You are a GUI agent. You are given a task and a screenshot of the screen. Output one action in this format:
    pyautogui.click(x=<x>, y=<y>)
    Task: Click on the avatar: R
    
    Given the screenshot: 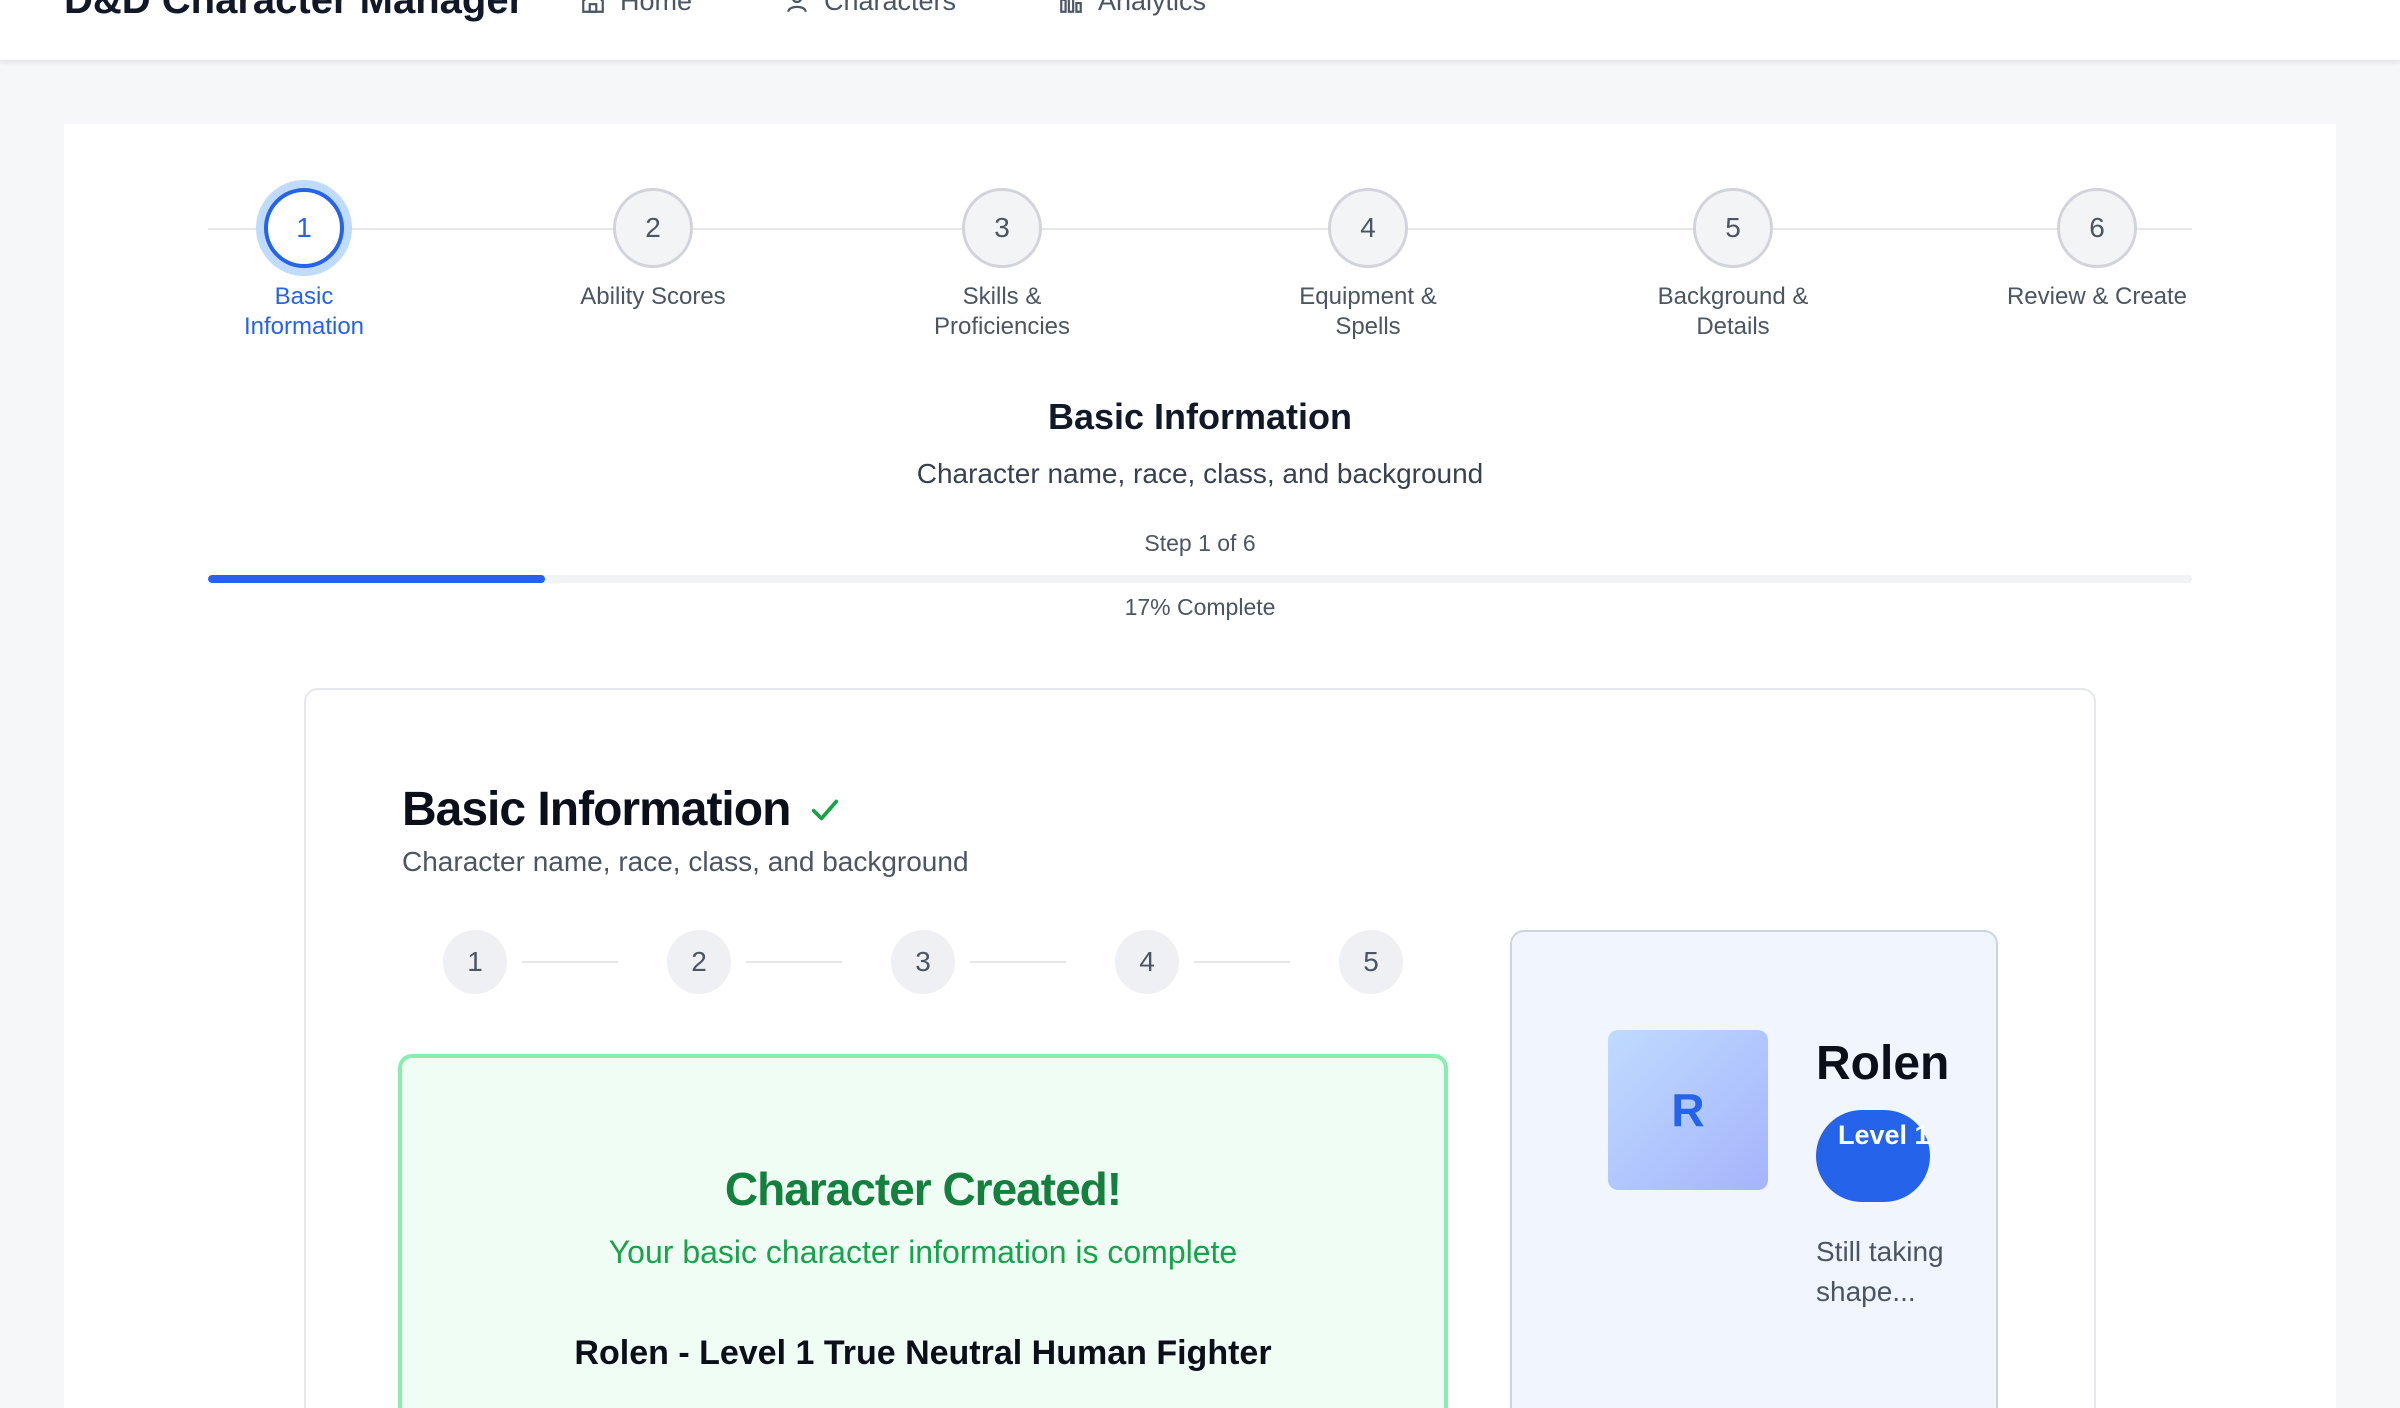 What is the action you would take?
    pyautogui.click(x=1688, y=1110)
    